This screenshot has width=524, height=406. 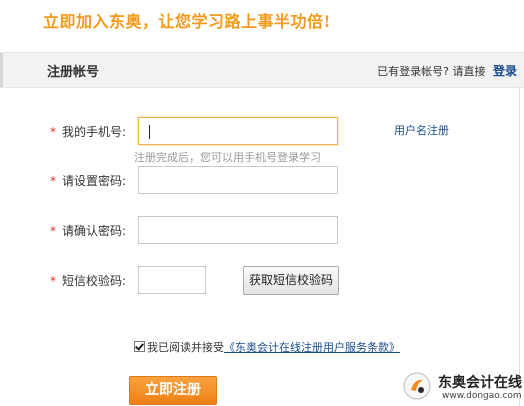 What do you see at coordinates (291, 280) in the screenshot?
I see `get-sms-code-button: 获取短信校验码` at bounding box center [291, 280].